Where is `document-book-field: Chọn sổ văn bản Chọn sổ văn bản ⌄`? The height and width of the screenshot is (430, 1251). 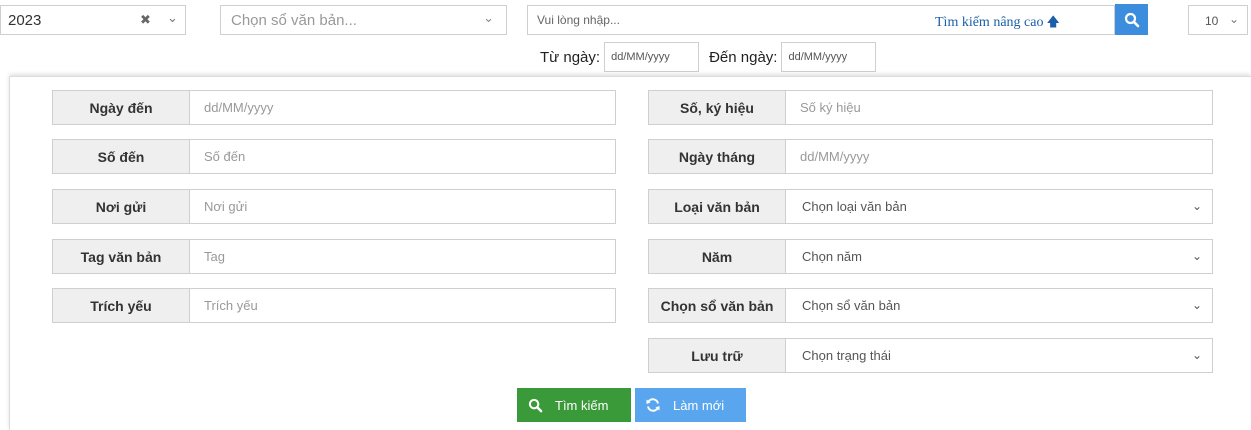
document-book-field: Chọn sổ văn bản Chọn sổ văn bản ⌄ is located at coordinates (930, 305).